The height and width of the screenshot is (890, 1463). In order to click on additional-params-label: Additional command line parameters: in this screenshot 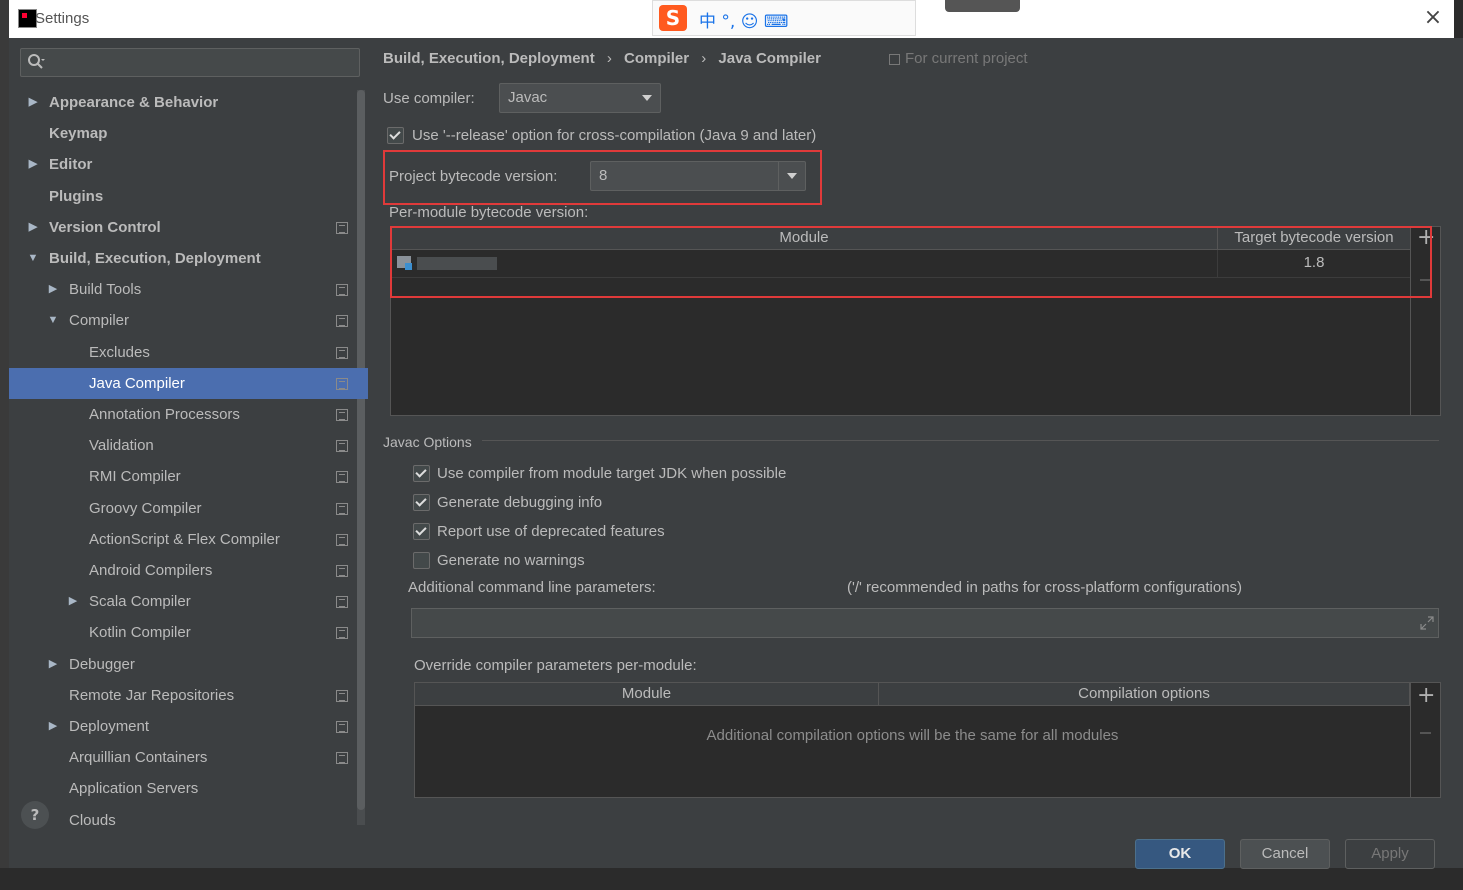, I will do `click(532, 587)`.